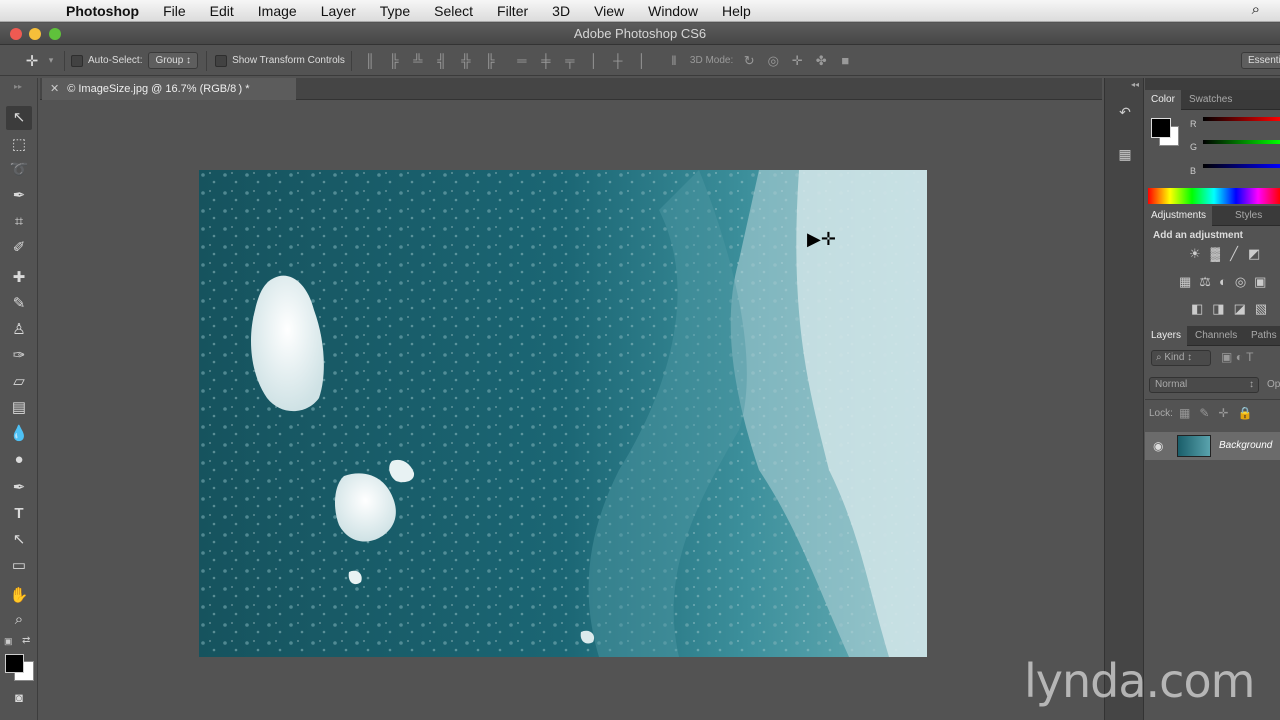  What do you see at coordinates (19, 488) in the screenshot?
I see `pen-tool-icon: ✒` at bounding box center [19, 488].